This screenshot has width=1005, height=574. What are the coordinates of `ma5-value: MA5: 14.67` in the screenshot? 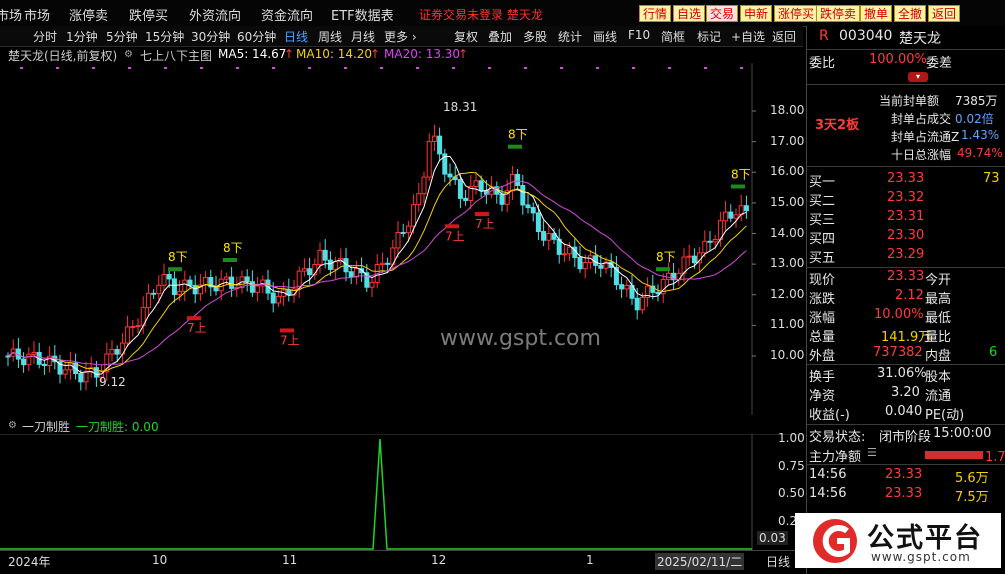 It's located at (252, 54).